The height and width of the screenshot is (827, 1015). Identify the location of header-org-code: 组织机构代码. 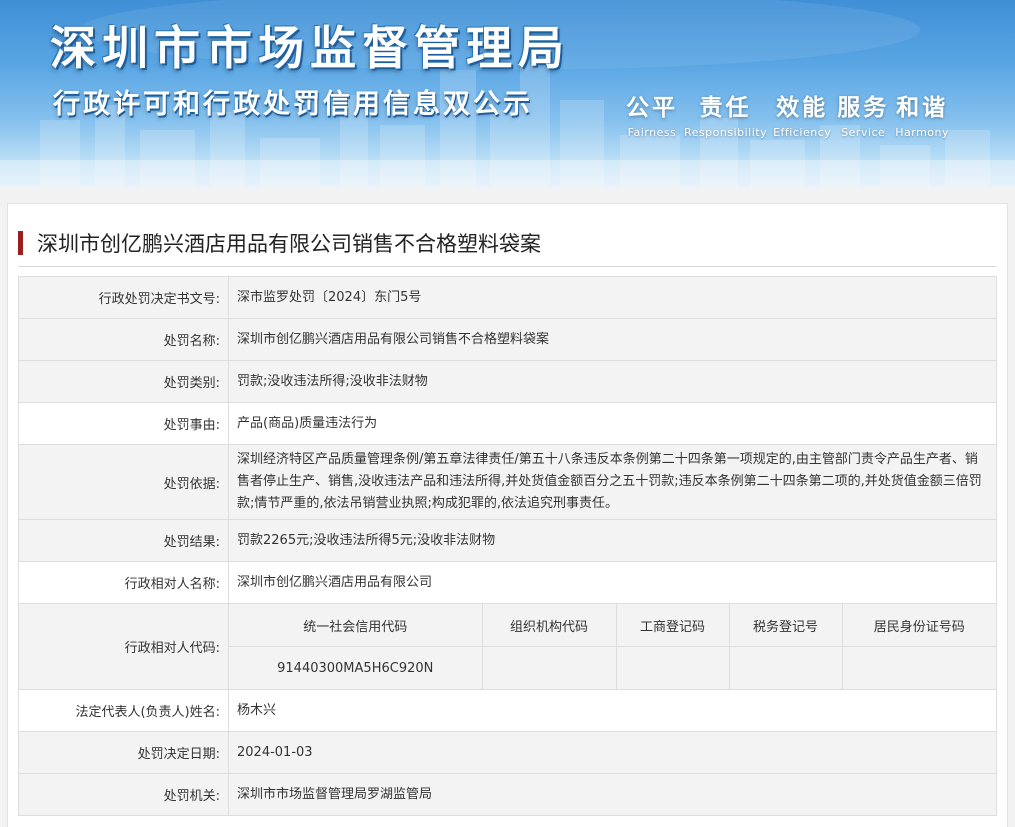
(549, 625).